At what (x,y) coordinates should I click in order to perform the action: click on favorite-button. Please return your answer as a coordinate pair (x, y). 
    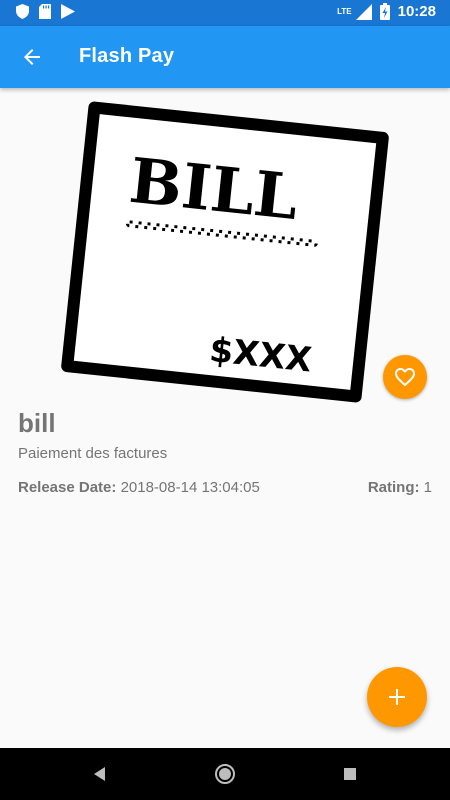
    Looking at the image, I should click on (405, 377).